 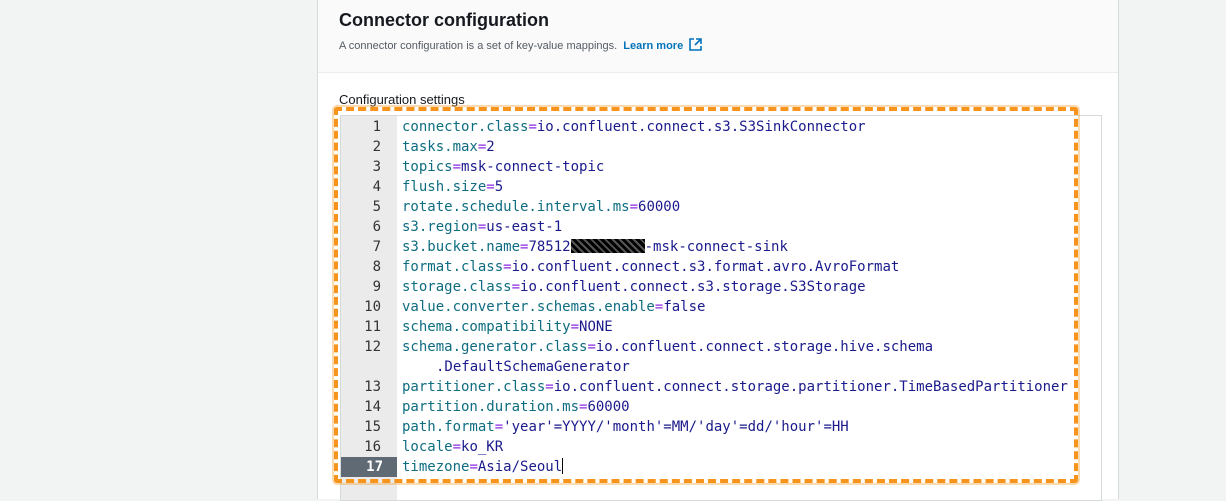 What do you see at coordinates (402, 99) in the screenshot?
I see `configuration-settings-label: Configuration settings` at bounding box center [402, 99].